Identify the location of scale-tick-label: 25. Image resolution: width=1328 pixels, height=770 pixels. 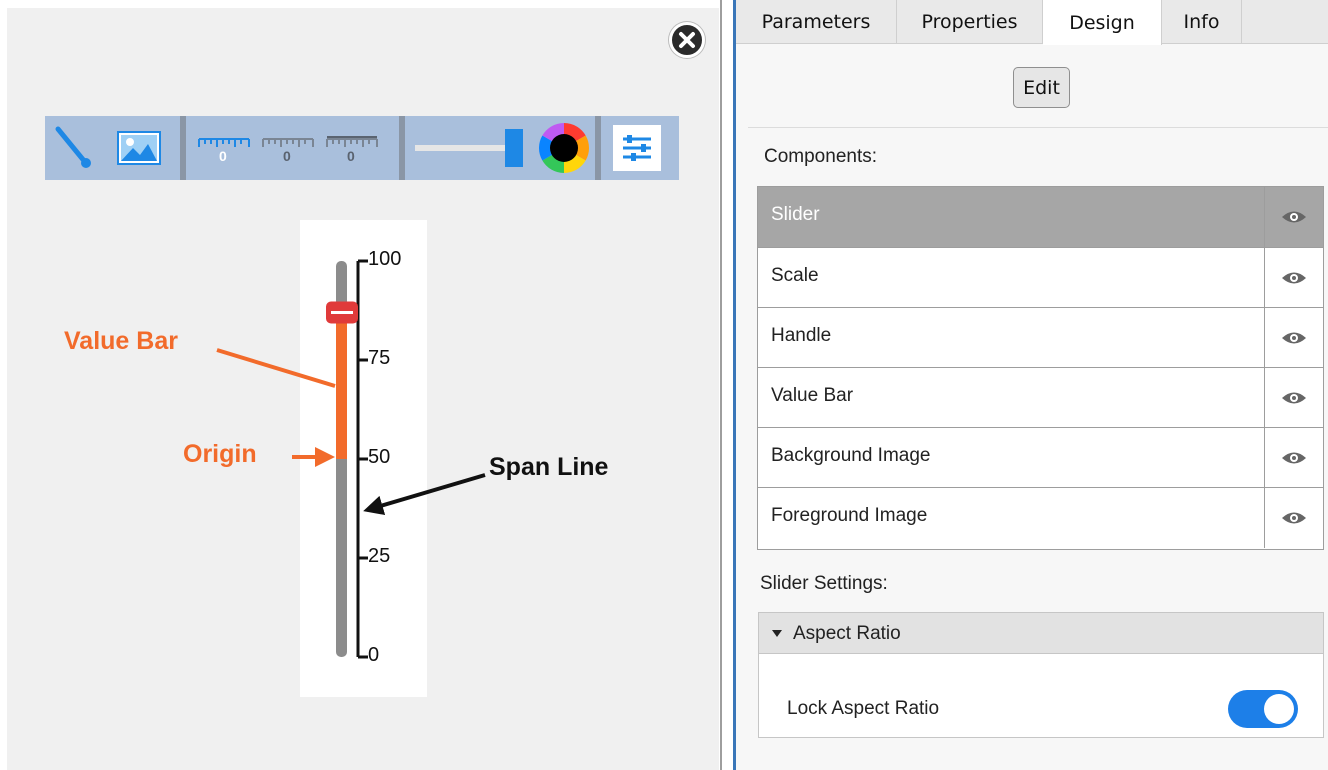
(379, 556).